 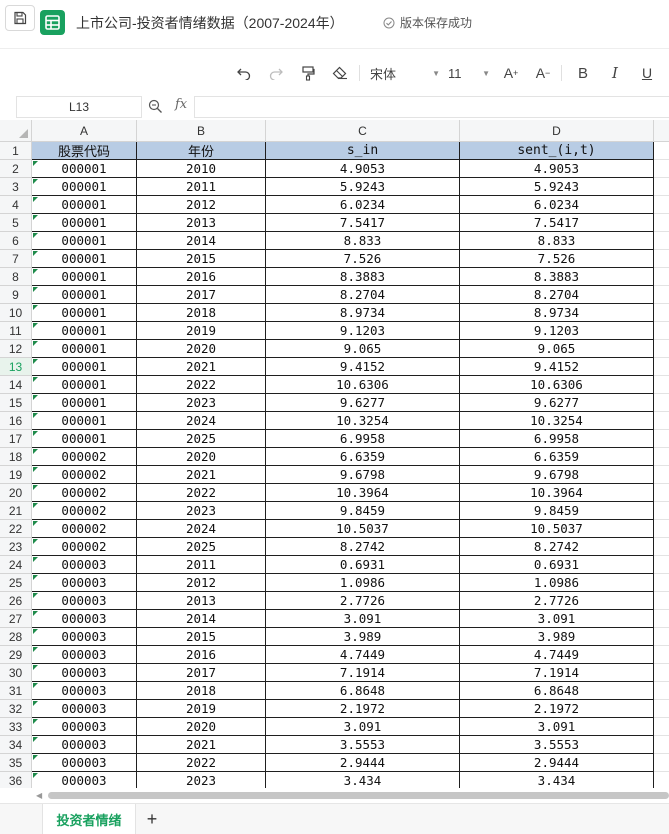 I want to click on row-header: 11, so click(x=16, y=331).